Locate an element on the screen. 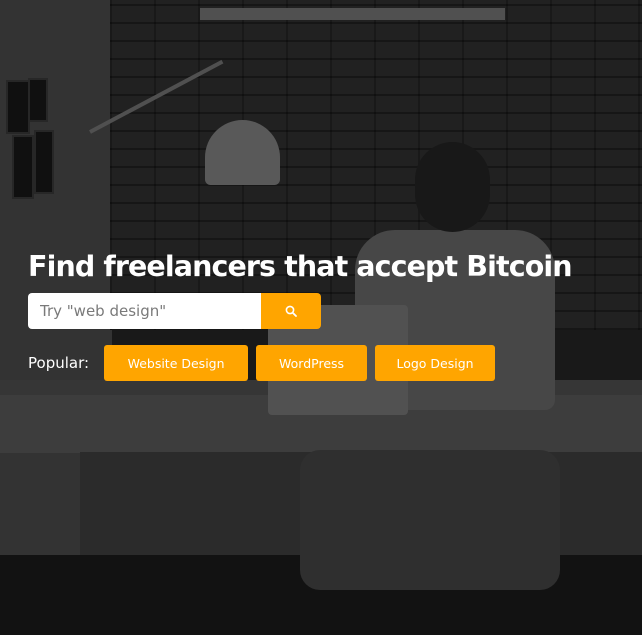 This screenshot has height=635, width=642. tag-wordpress: WordPress is located at coordinates (312, 363).